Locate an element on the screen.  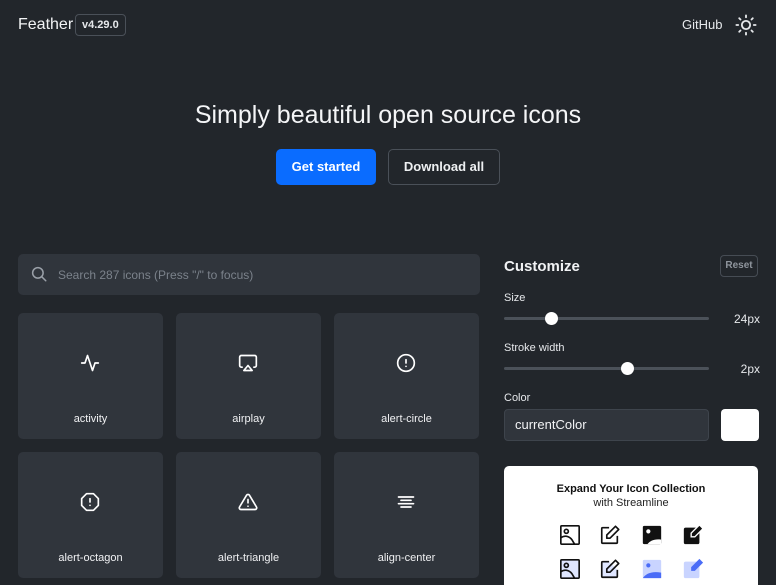
get-started-button: Get started is located at coordinates (326, 167).